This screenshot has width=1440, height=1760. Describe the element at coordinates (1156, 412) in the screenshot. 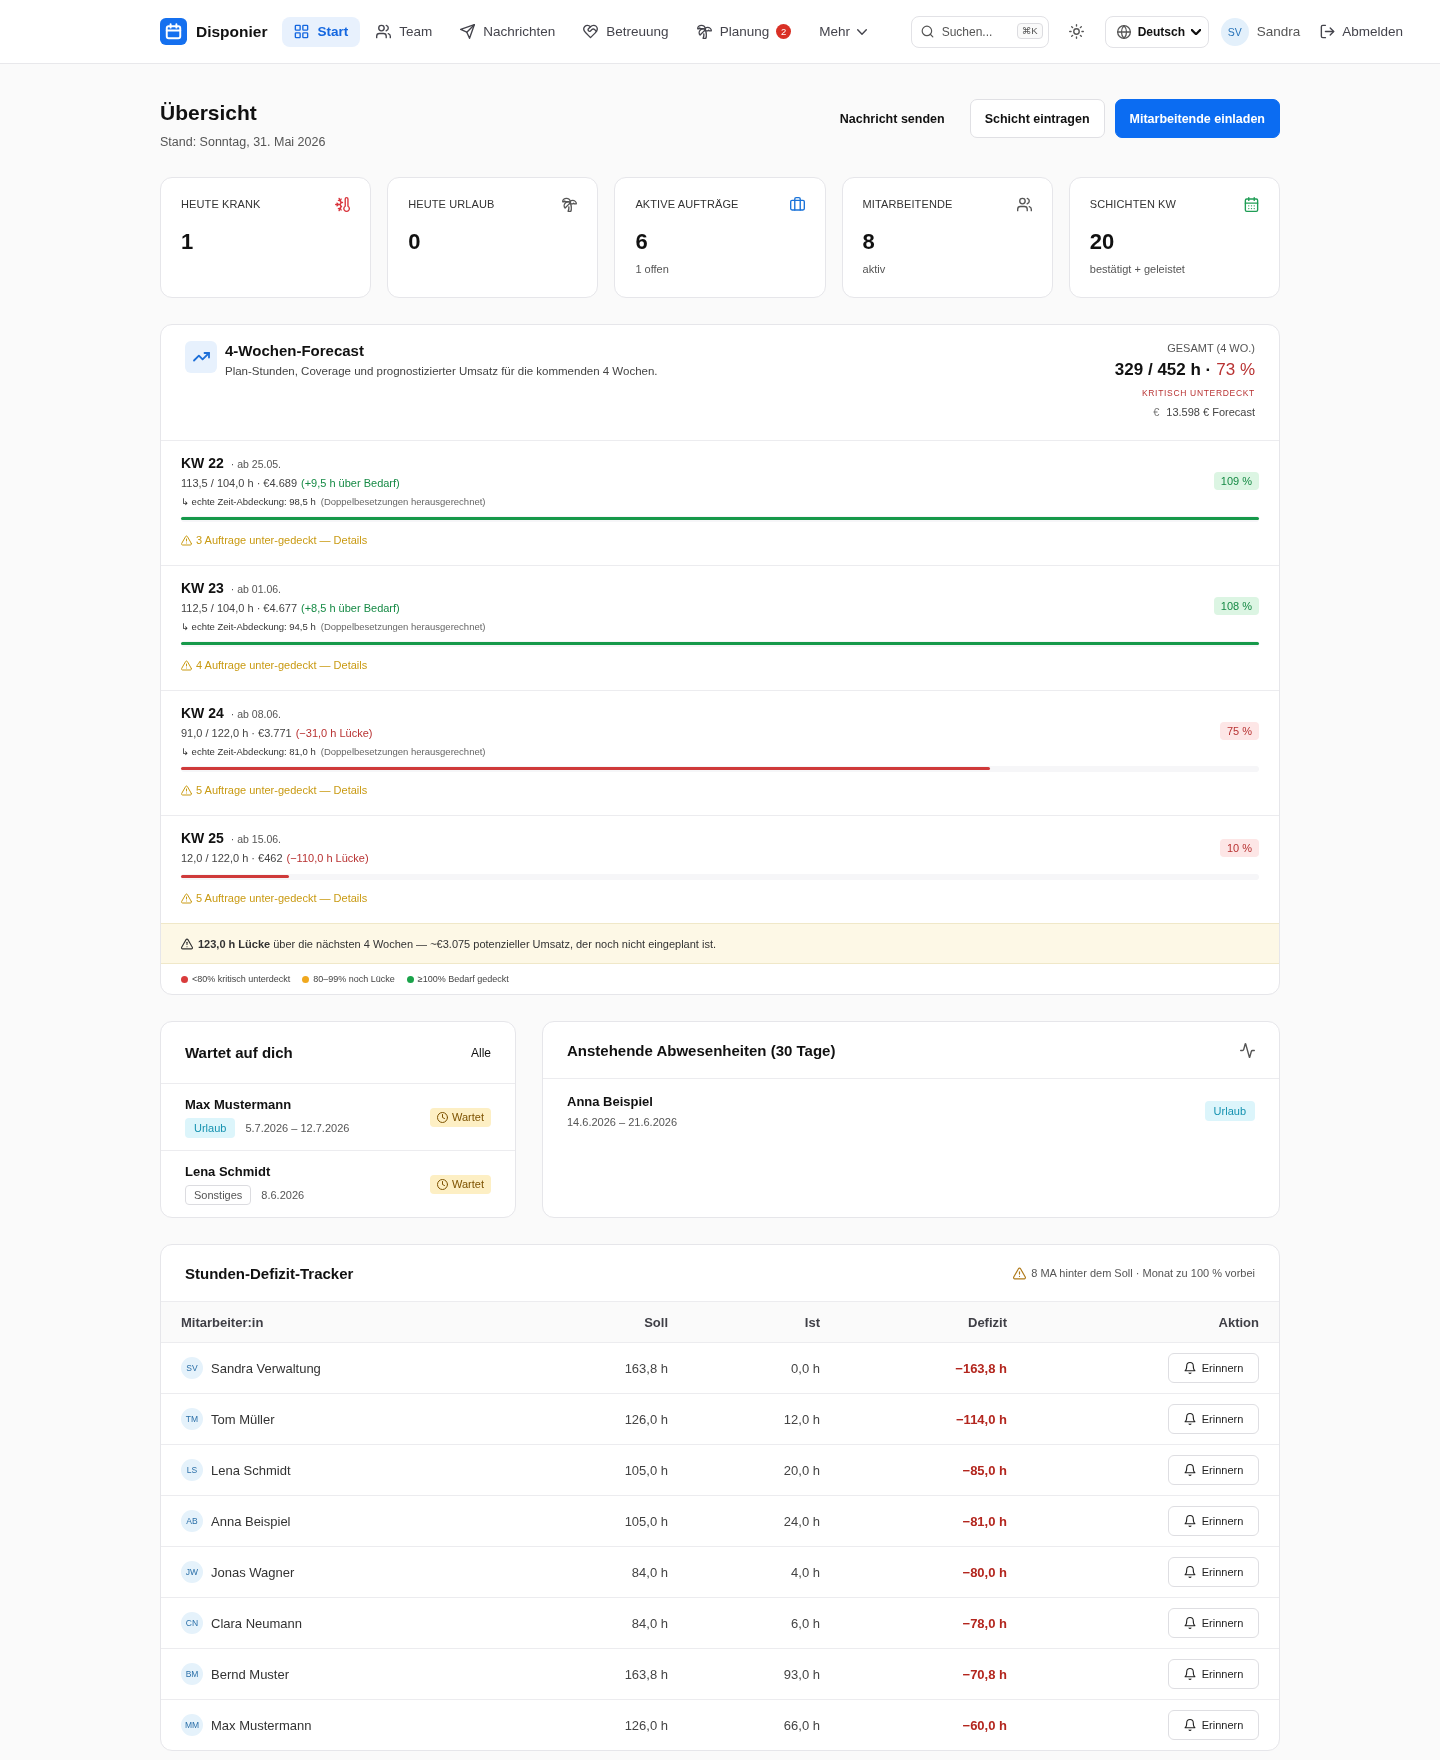

I see `currency-symbol: €` at that location.